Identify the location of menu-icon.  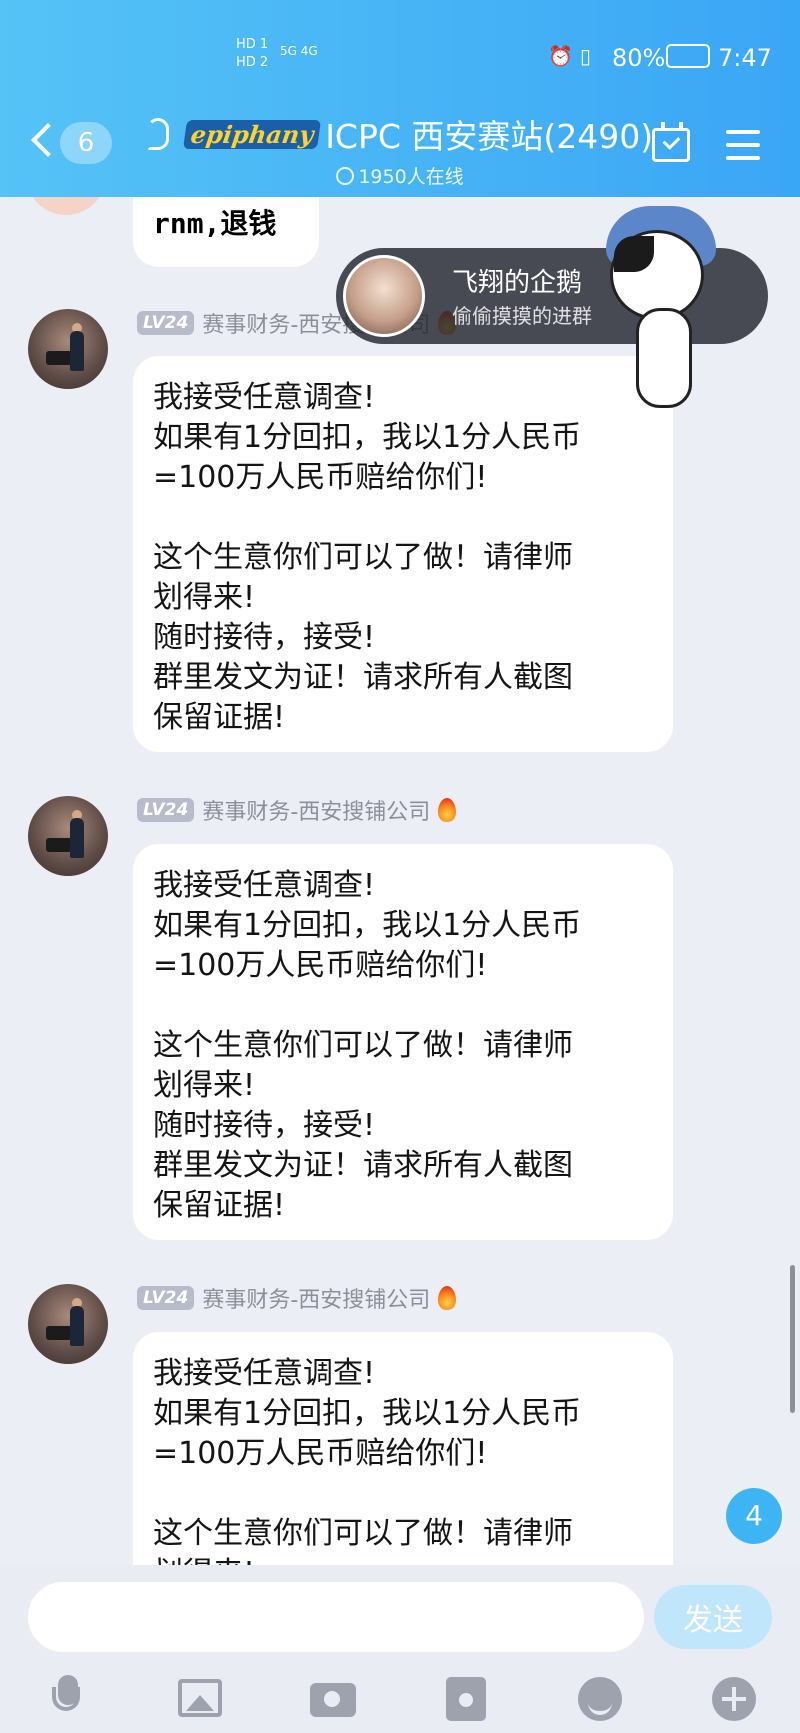
(743, 145).